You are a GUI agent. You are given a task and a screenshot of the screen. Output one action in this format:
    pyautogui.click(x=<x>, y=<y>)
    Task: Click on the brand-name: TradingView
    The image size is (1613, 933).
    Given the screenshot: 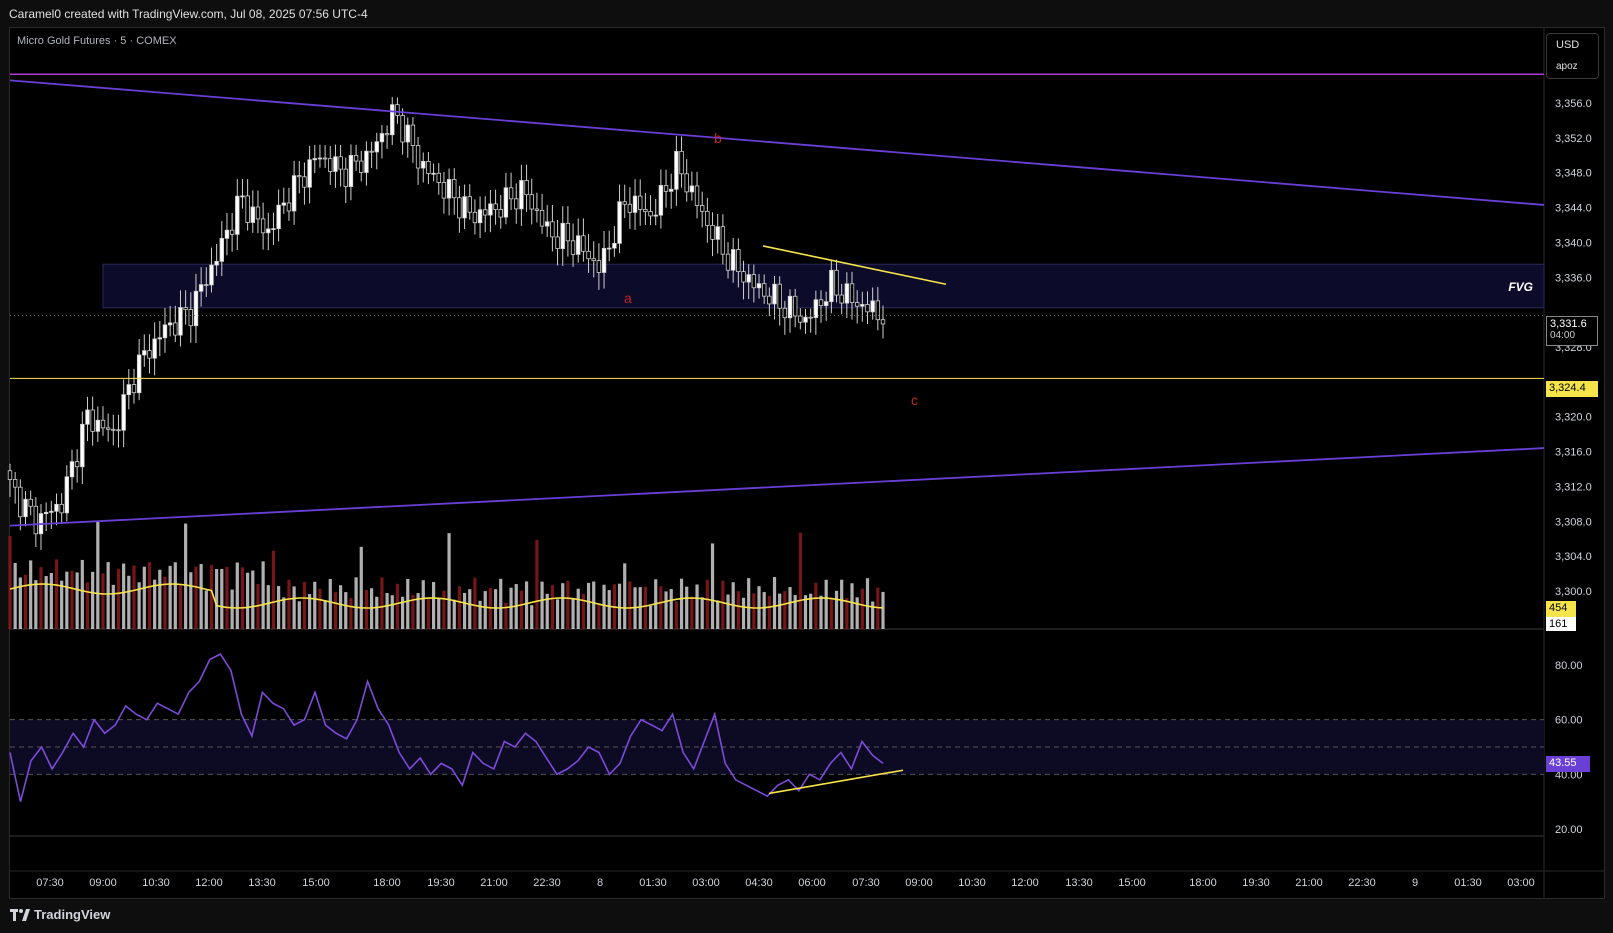 What is the action you would take?
    pyautogui.click(x=72, y=914)
    